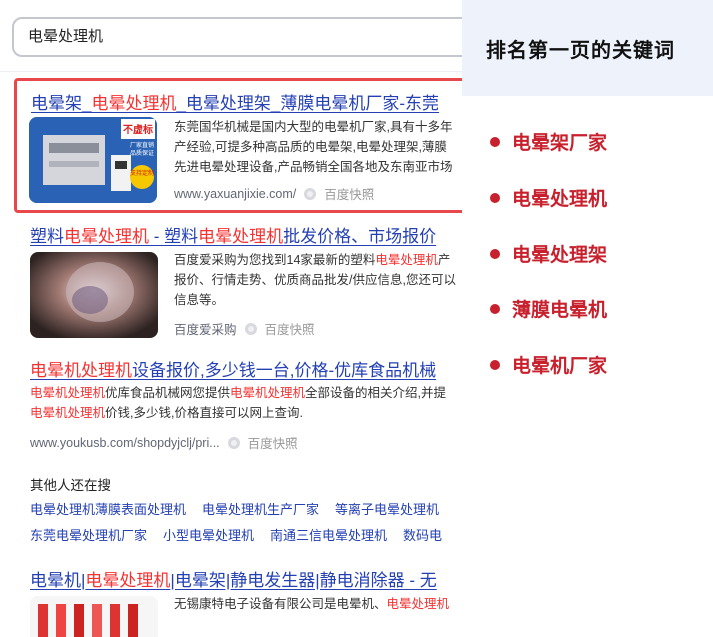  Describe the element at coordinates (260, 508) in the screenshot. I see `related-search-link: 电晕处理机生产厂家` at that location.